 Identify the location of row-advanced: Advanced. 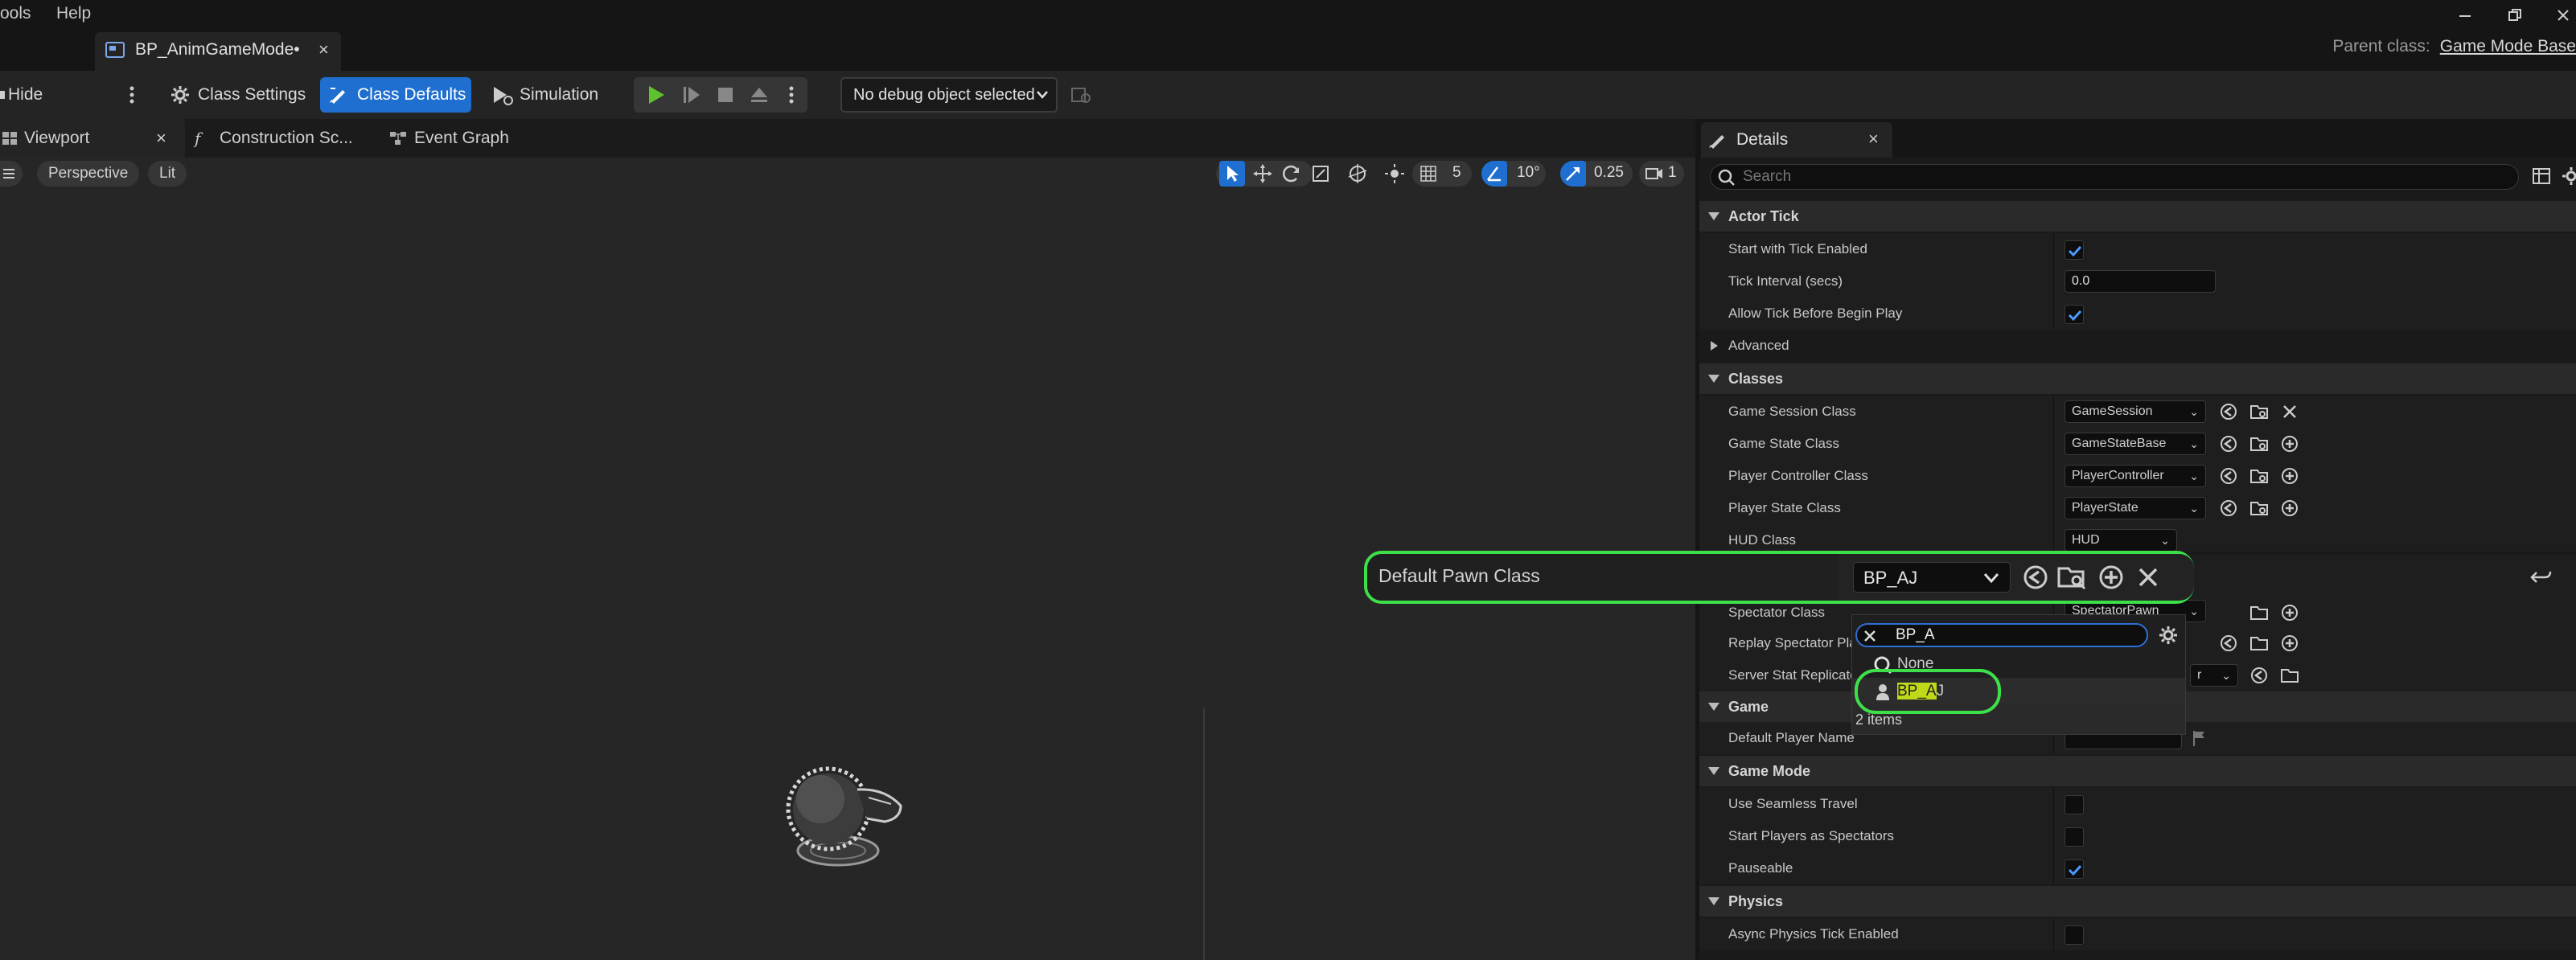
(2137, 346).